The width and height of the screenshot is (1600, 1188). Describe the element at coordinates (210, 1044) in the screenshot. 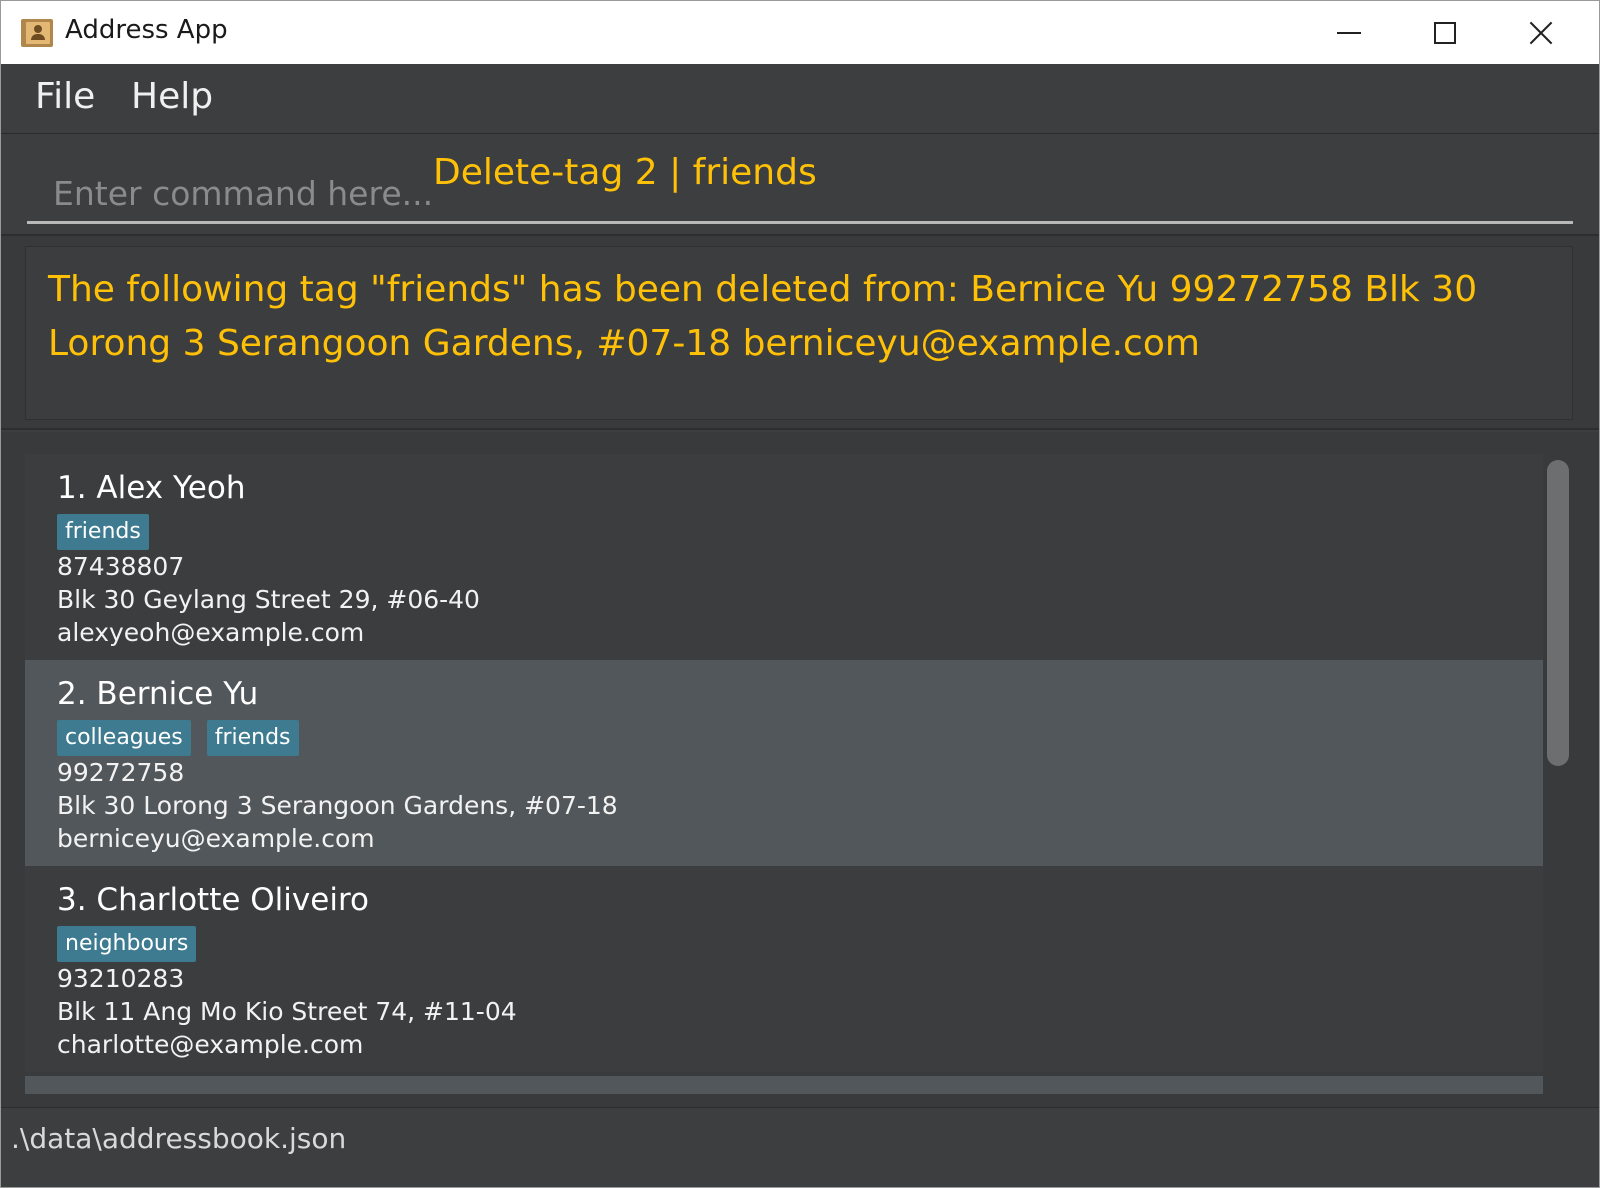

I see `person-email: charlotte@example.com` at that location.